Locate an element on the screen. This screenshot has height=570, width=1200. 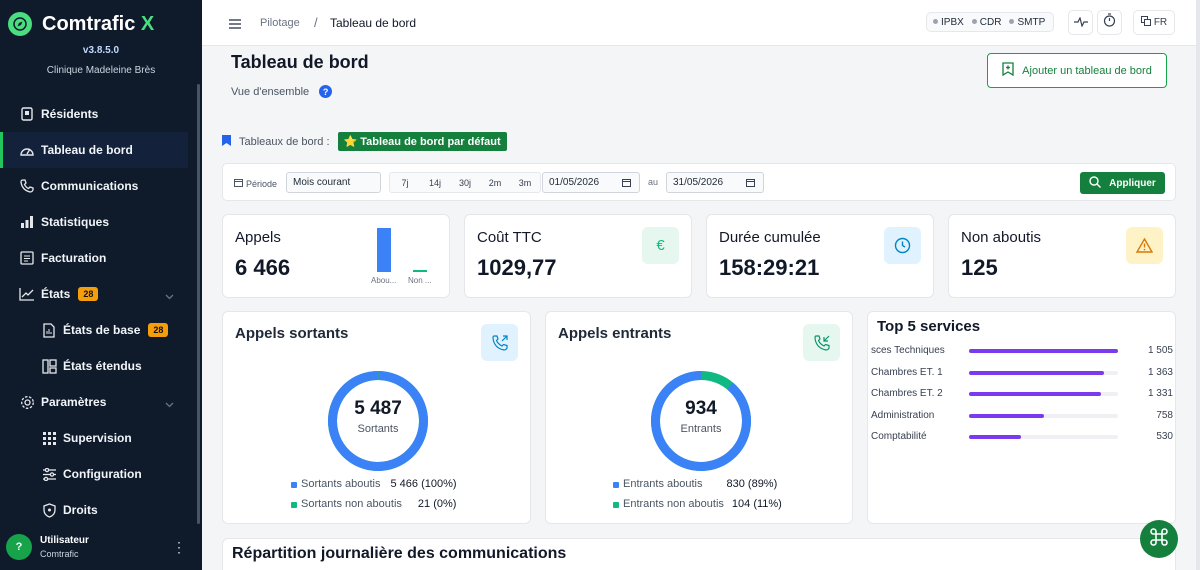
user-profile: ? Utilisateur Comtrafic ⋮ is located at coordinates (101, 547).